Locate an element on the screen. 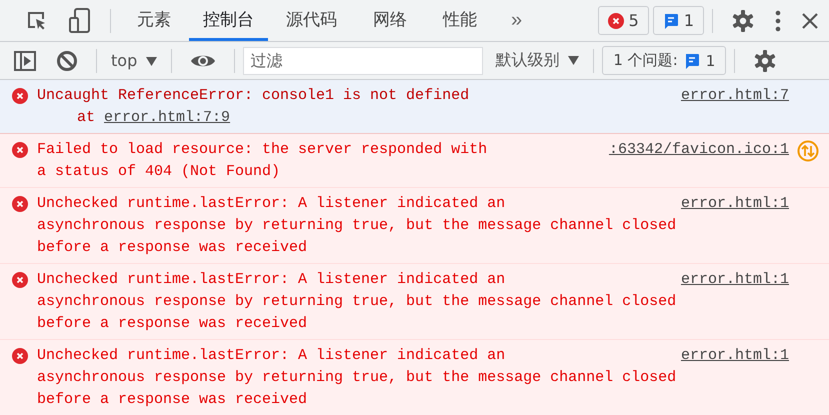 The image size is (829, 415). panel-tab: 性能 is located at coordinates (460, 20).